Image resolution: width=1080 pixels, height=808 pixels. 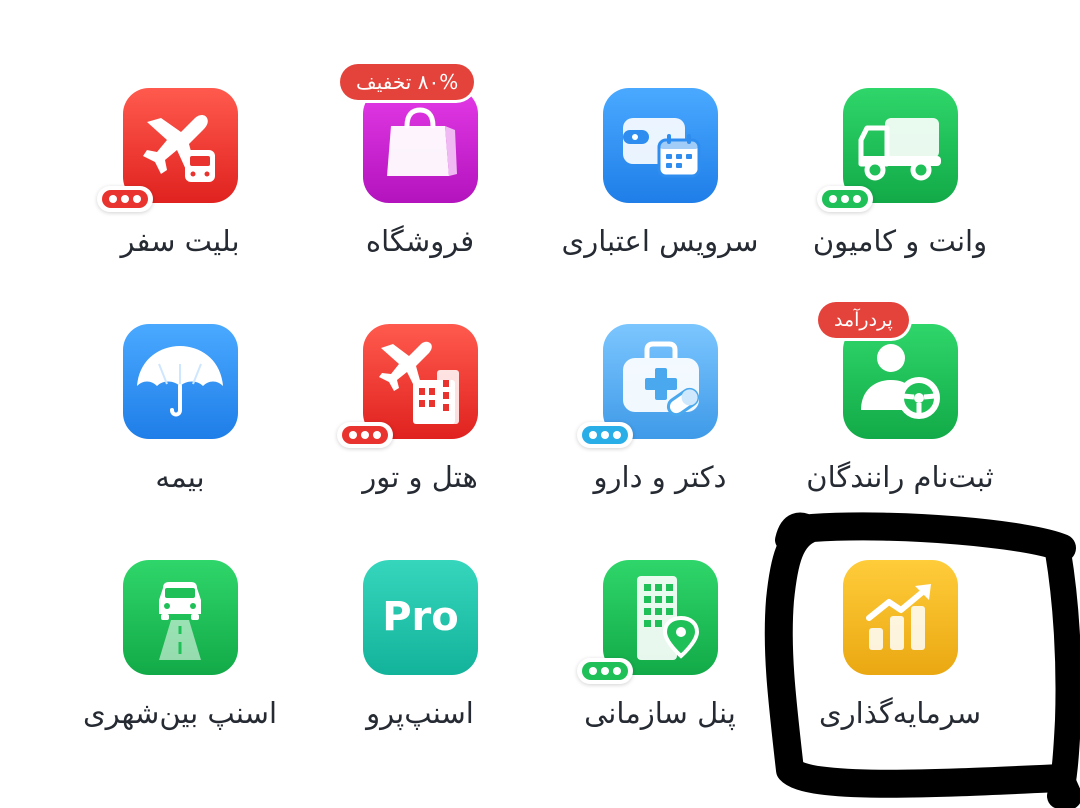 What do you see at coordinates (660, 145) in the screenshot?
I see `wallet-calendar-icon` at bounding box center [660, 145].